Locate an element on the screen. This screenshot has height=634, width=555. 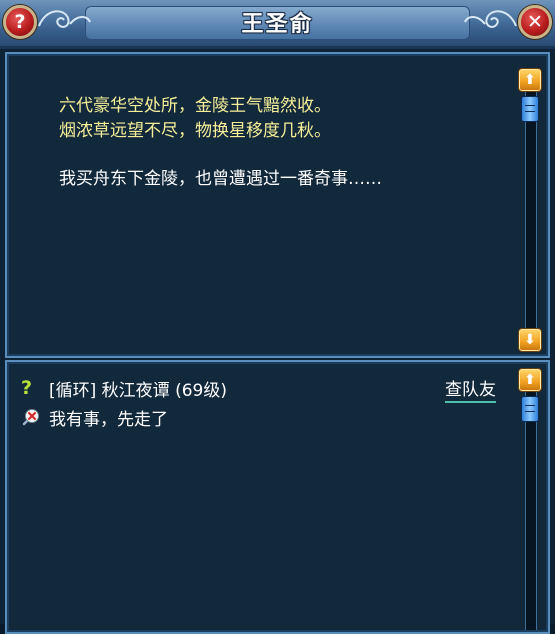
question-mark-icon: ? is located at coordinates (20, 22).